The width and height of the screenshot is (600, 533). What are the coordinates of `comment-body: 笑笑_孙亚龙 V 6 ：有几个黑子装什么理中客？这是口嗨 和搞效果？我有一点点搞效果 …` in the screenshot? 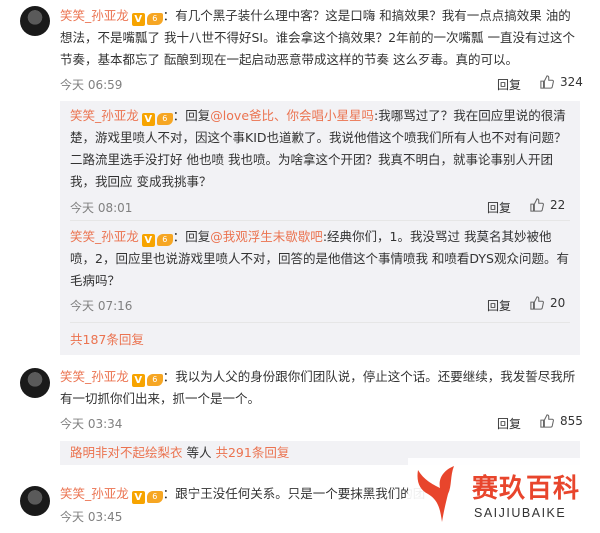 It's located at (320, 38).